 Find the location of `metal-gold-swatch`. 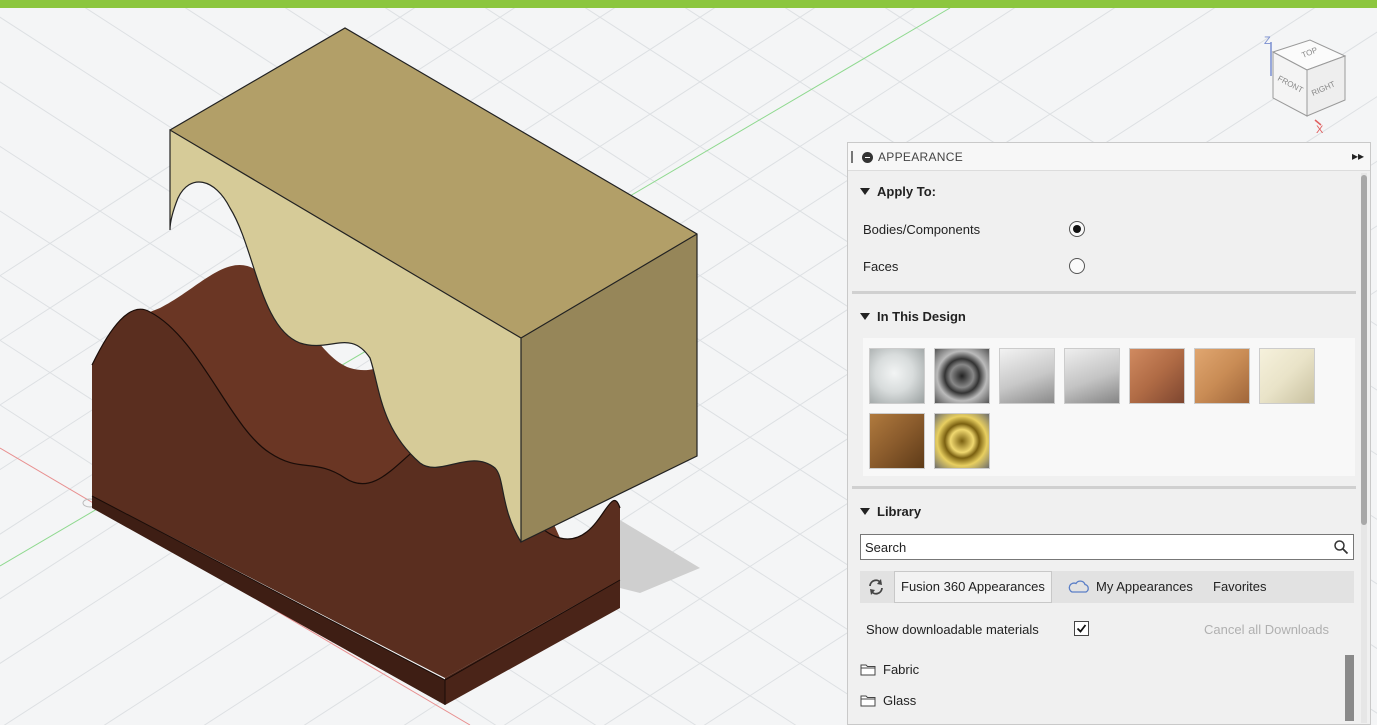

metal-gold-swatch is located at coordinates (962, 441).